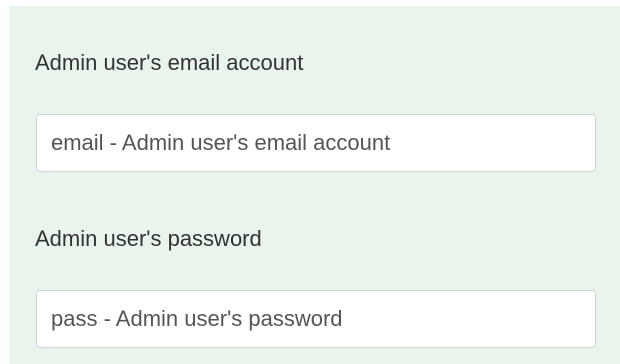 The width and height of the screenshot is (620, 364). What do you see at coordinates (169, 62) in the screenshot?
I see `email-field-label: Admin user's email account` at bounding box center [169, 62].